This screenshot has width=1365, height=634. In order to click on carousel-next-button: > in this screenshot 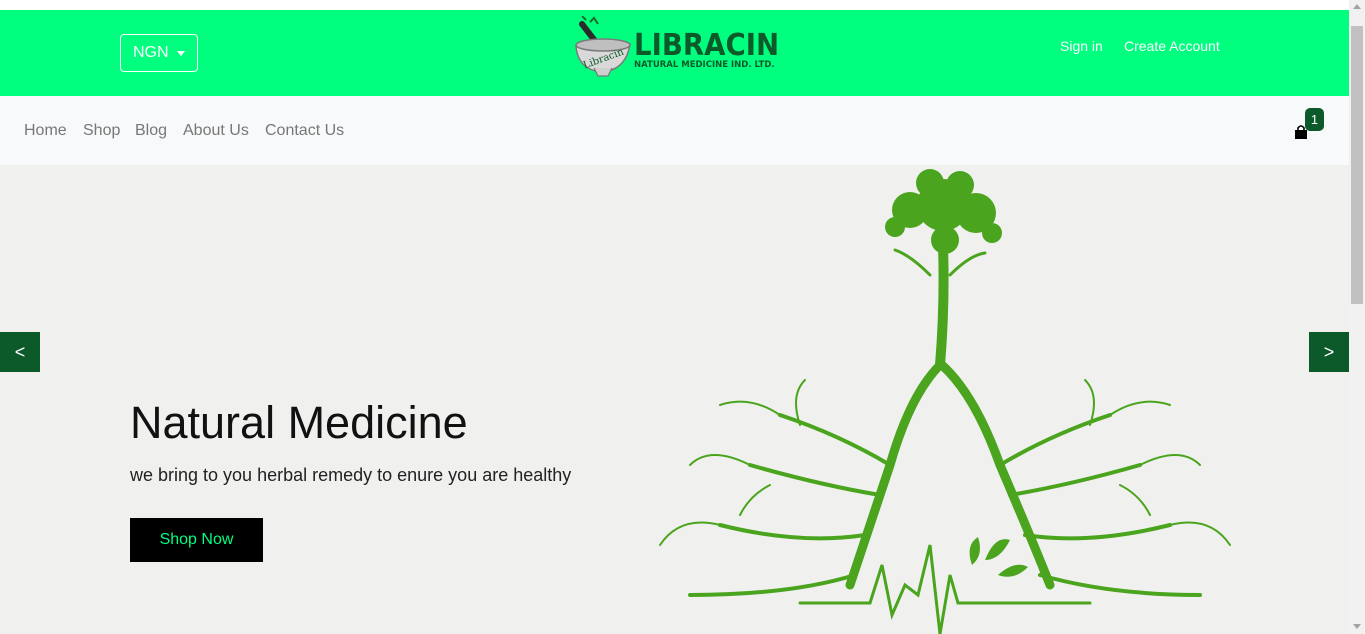, I will do `click(1329, 352)`.